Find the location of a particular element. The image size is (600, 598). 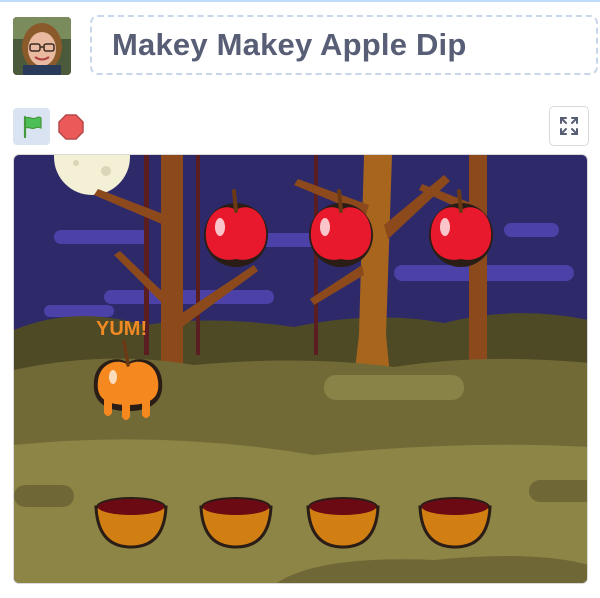

path-patch is located at coordinates (394, 387).